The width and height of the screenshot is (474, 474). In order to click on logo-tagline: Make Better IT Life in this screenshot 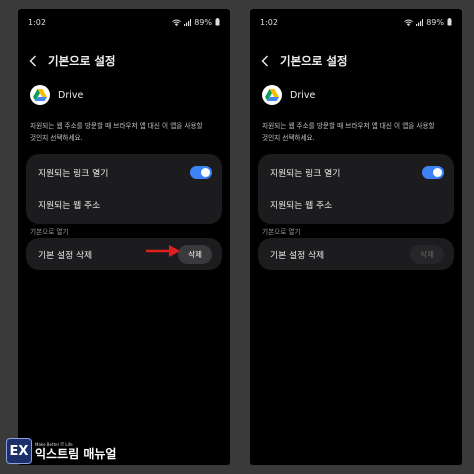, I will do `click(54, 444)`.